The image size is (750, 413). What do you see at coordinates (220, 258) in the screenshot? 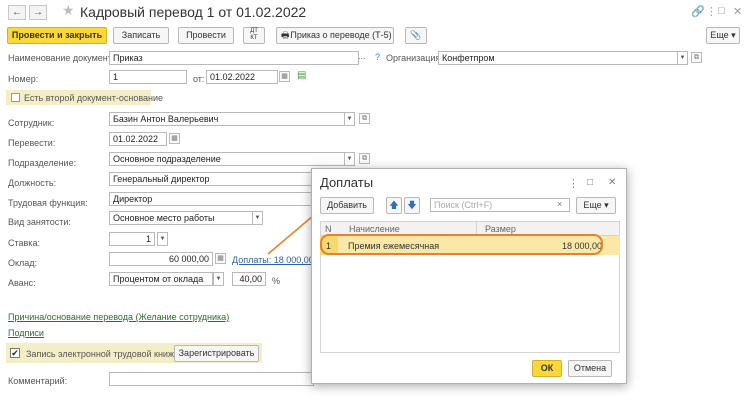
I see `calculator-icon: ▦` at bounding box center [220, 258].